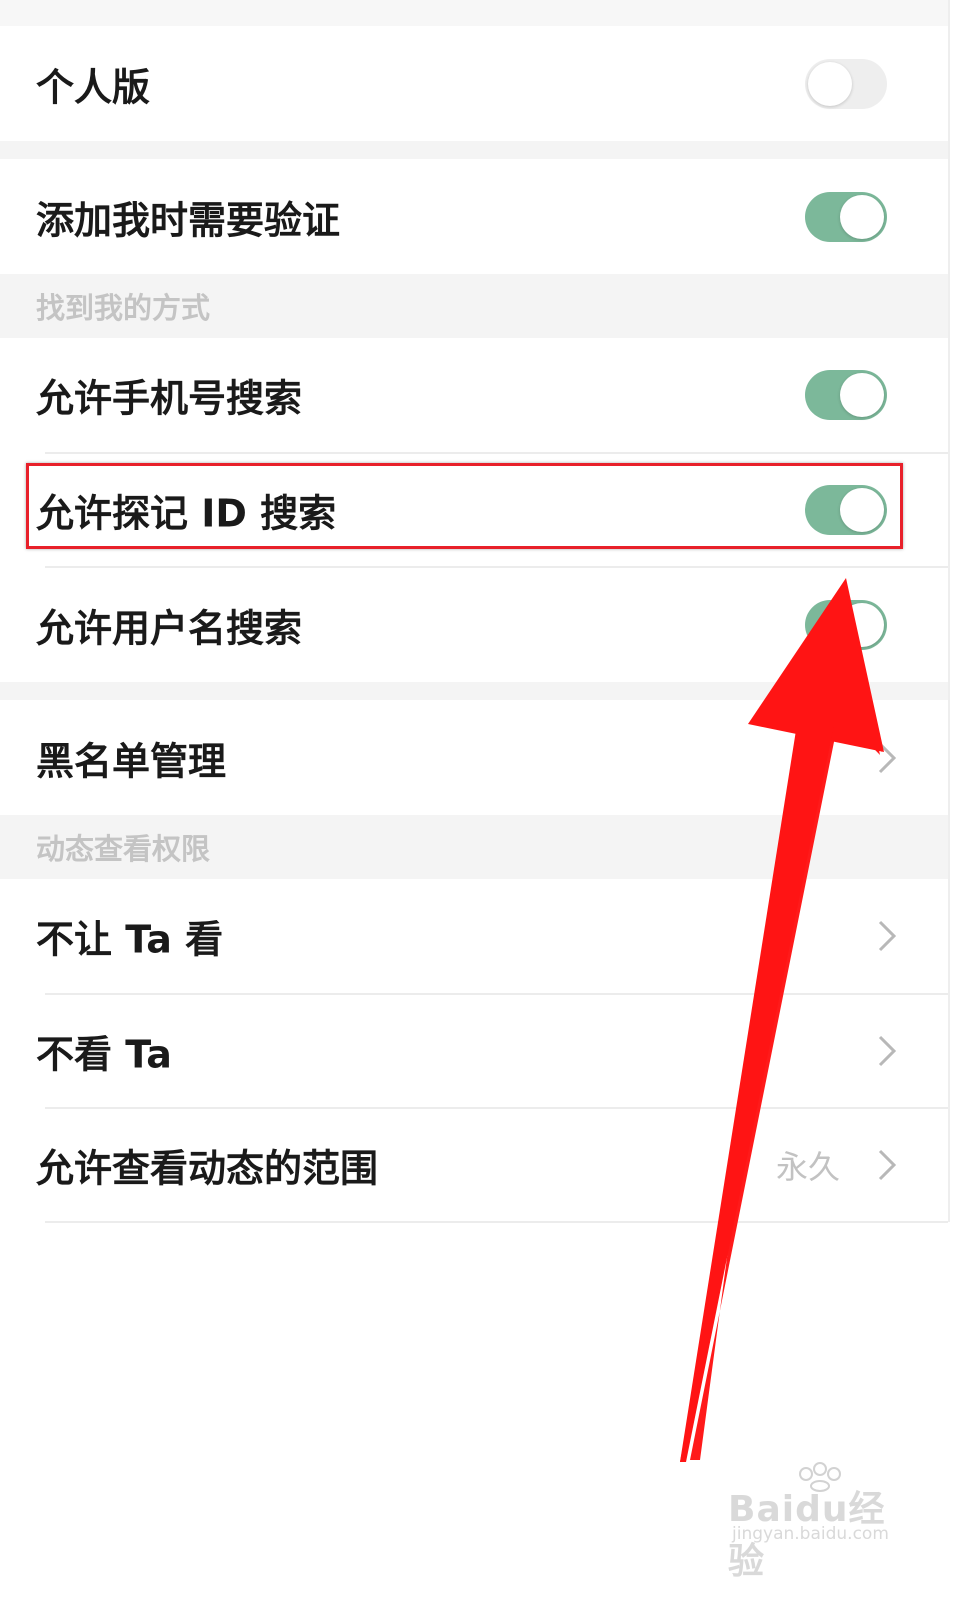 This screenshot has width=969, height=1600. What do you see at coordinates (496, 1222) in the screenshot?
I see `divider` at bounding box center [496, 1222].